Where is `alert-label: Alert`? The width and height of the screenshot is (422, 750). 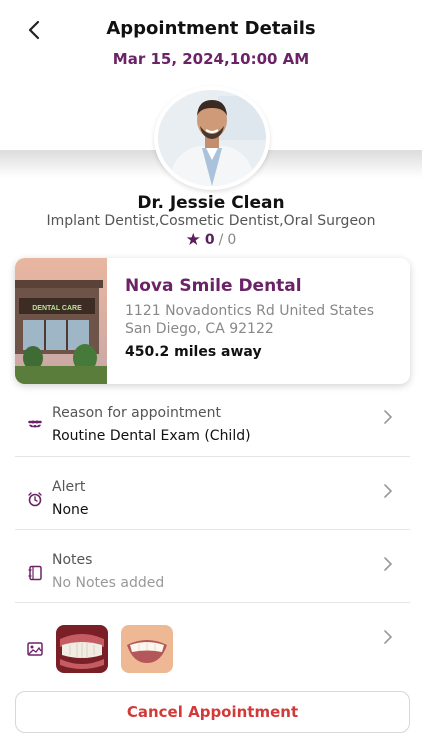
alert-label: Alert is located at coordinates (69, 487).